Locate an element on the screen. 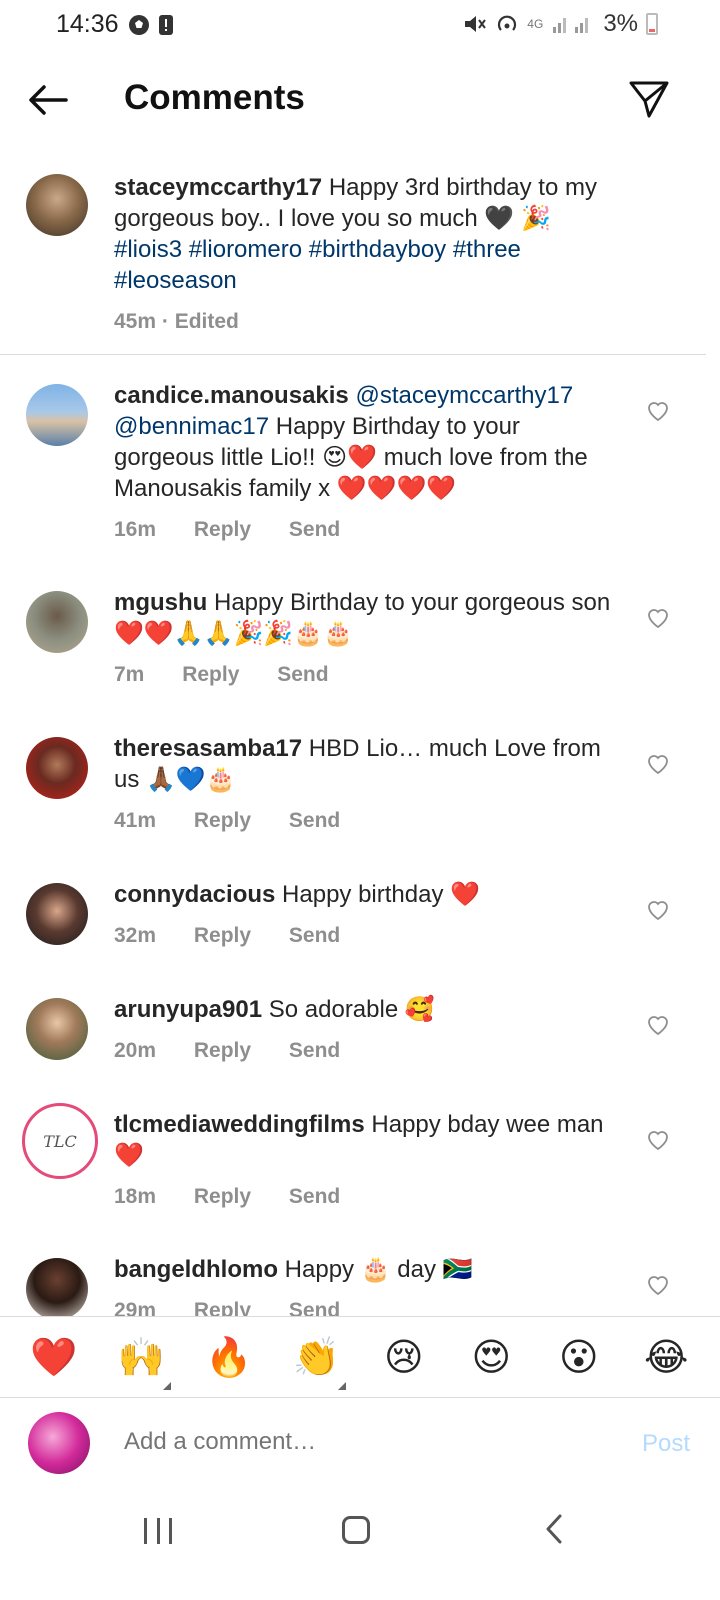  reaction-clap: 👏 is located at coordinates (316, 1364).